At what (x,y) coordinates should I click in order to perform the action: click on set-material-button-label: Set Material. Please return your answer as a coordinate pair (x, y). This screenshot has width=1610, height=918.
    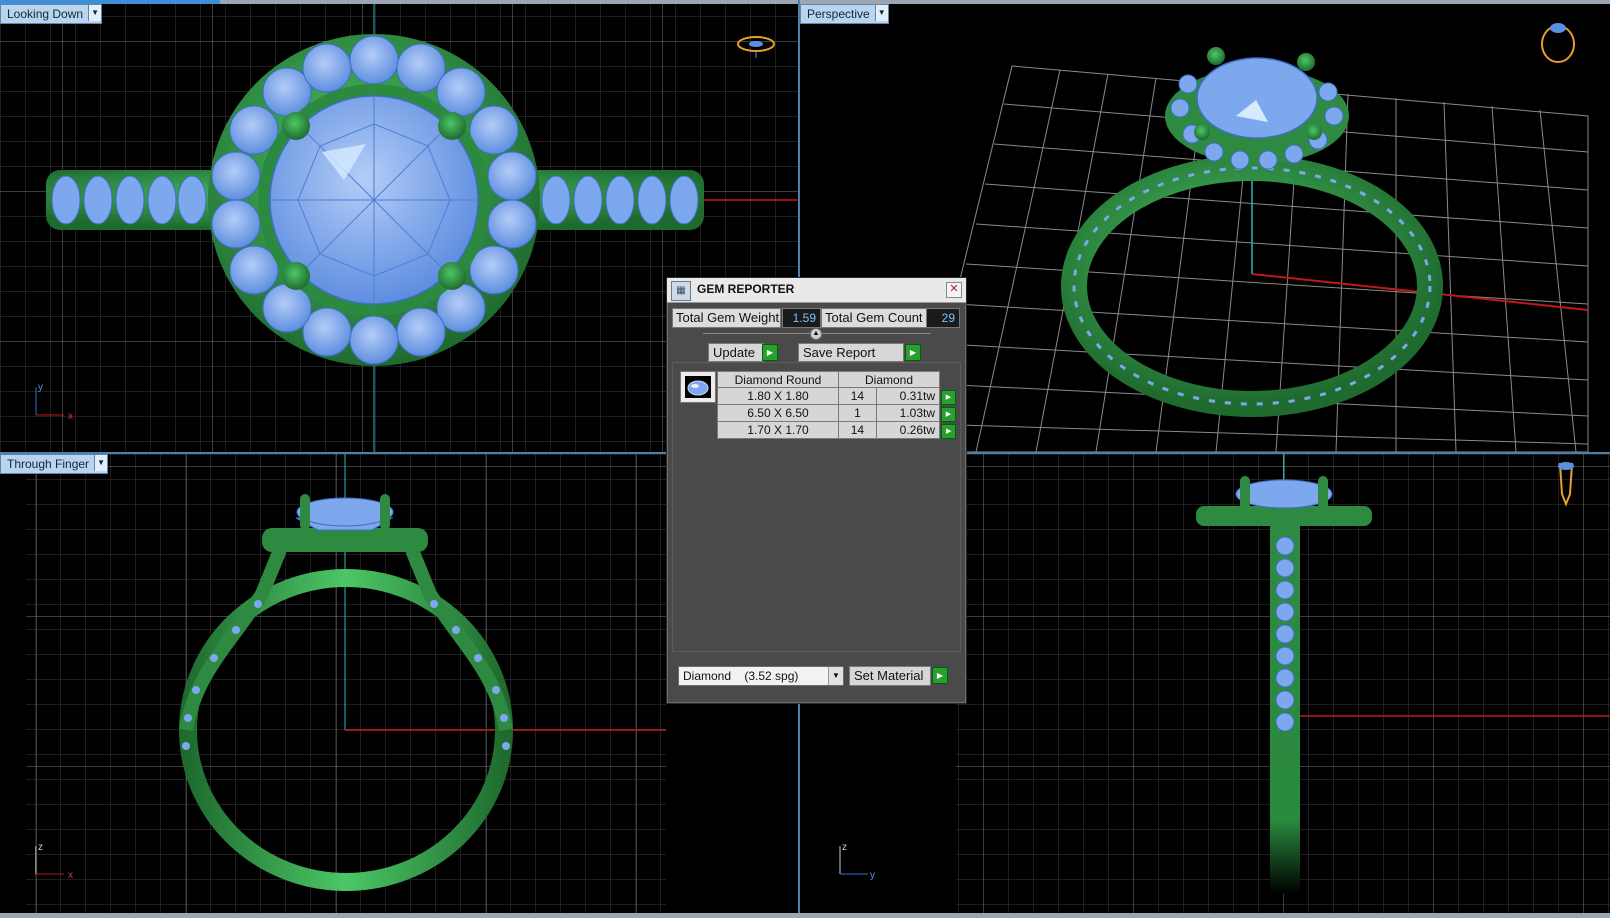
    Looking at the image, I should click on (889, 675).